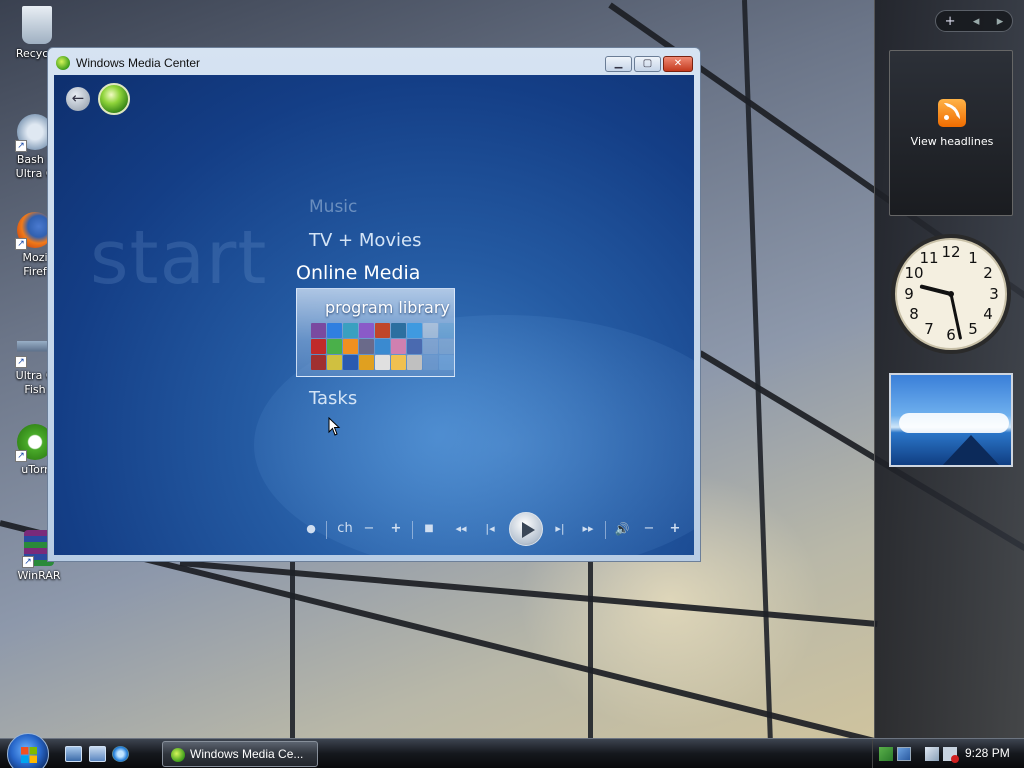 Image resolution: width=1024 pixels, height=768 pixels. I want to click on rss-icon, so click(952, 113).